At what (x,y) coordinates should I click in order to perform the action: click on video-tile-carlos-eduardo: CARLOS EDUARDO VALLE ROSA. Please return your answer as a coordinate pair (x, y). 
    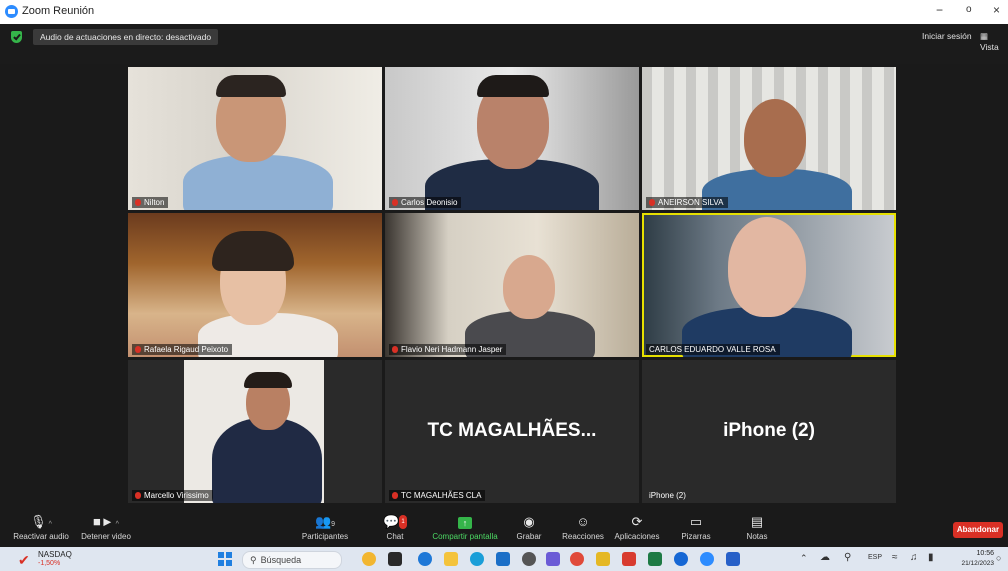
    Looking at the image, I should click on (769, 285).